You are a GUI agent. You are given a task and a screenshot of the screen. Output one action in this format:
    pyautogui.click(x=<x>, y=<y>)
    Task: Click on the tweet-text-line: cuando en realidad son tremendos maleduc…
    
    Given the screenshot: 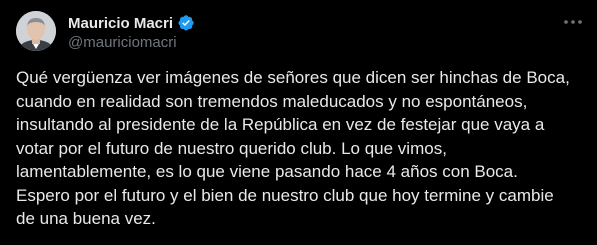 What is the action you would take?
    pyautogui.click(x=272, y=101)
    